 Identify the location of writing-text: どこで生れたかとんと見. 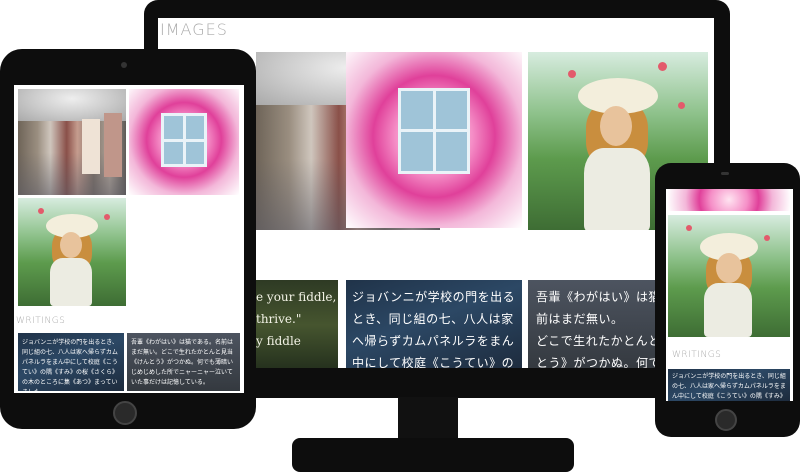
(605, 341).